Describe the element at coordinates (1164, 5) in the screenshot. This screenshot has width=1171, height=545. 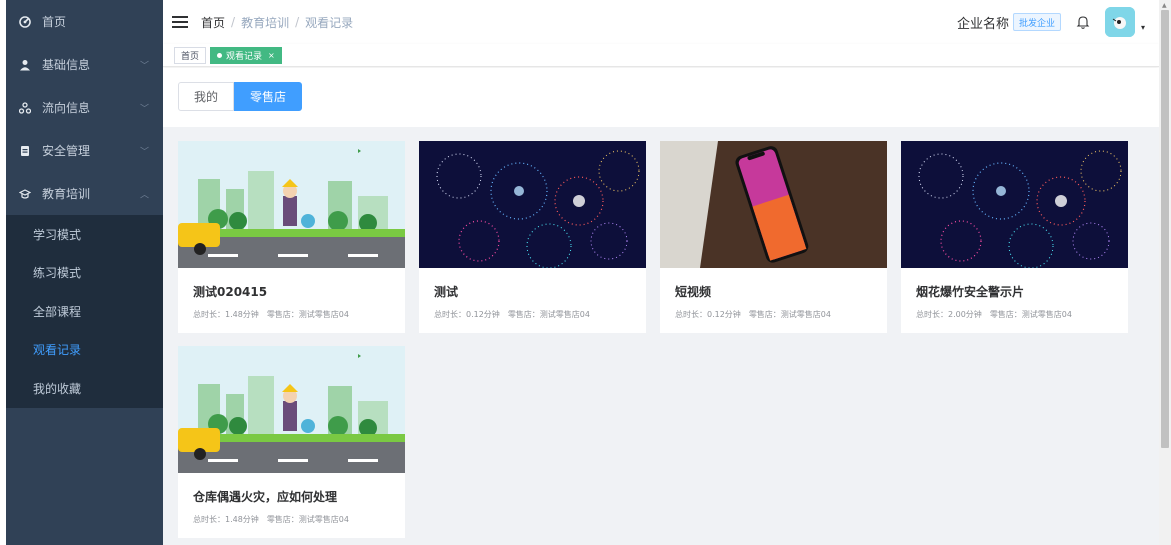
I see `scroll-up-icon: ▲` at that location.